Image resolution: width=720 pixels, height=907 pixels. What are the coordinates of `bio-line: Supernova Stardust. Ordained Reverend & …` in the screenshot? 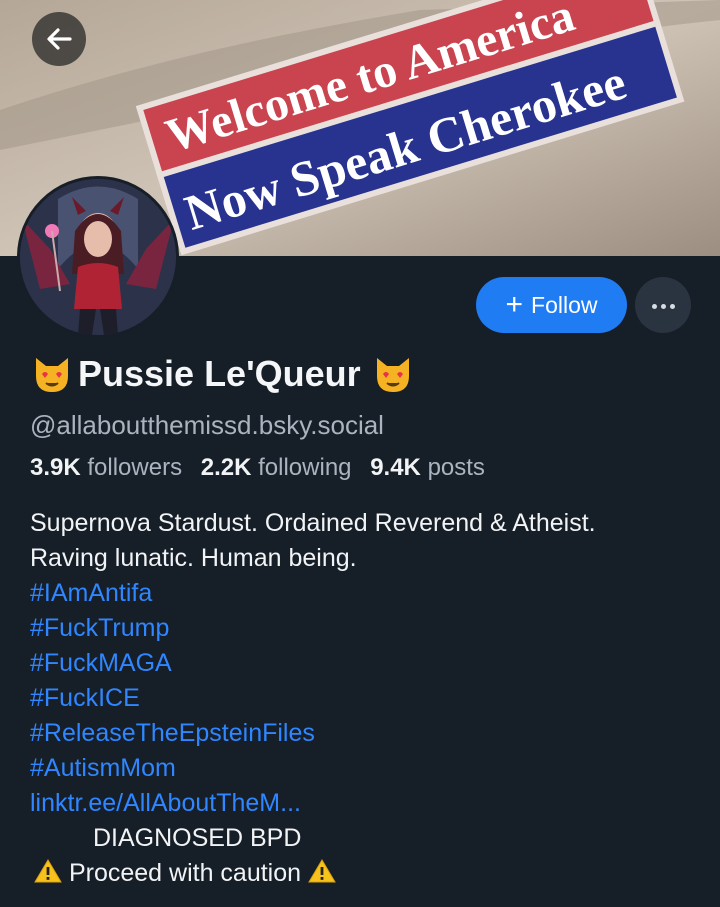 It's located at (313, 523).